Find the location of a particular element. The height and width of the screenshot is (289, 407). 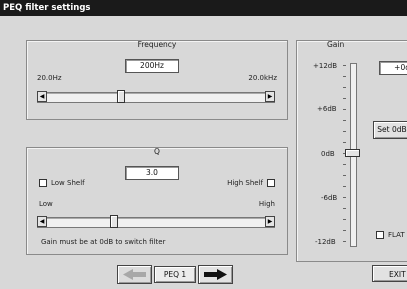

gain-title: Gain is located at coordinates (336, 44).